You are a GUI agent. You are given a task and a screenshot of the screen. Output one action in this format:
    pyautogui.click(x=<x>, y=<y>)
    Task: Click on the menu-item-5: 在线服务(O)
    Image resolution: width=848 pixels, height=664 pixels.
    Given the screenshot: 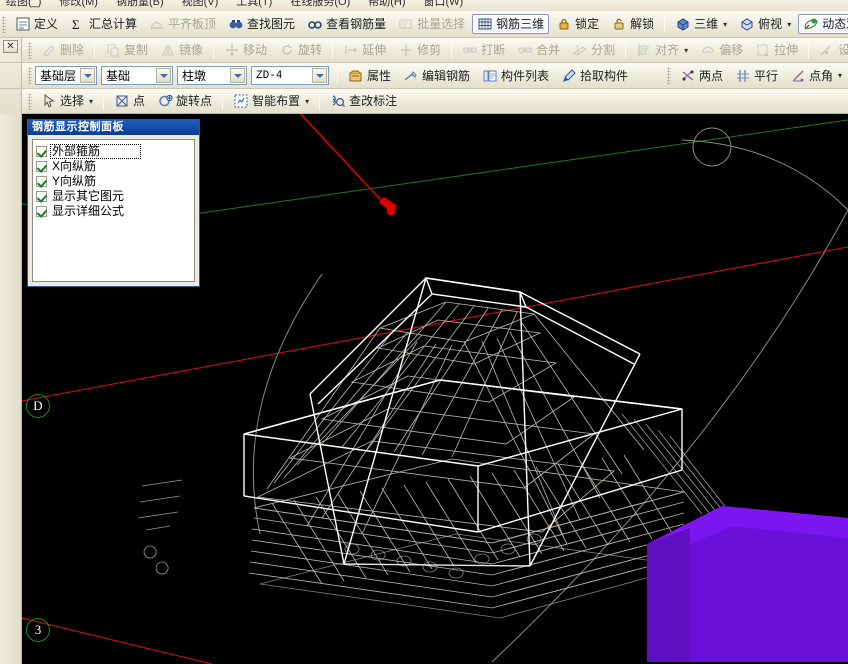 What is the action you would take?
    pyautogui.click(x=320, y=4)
    